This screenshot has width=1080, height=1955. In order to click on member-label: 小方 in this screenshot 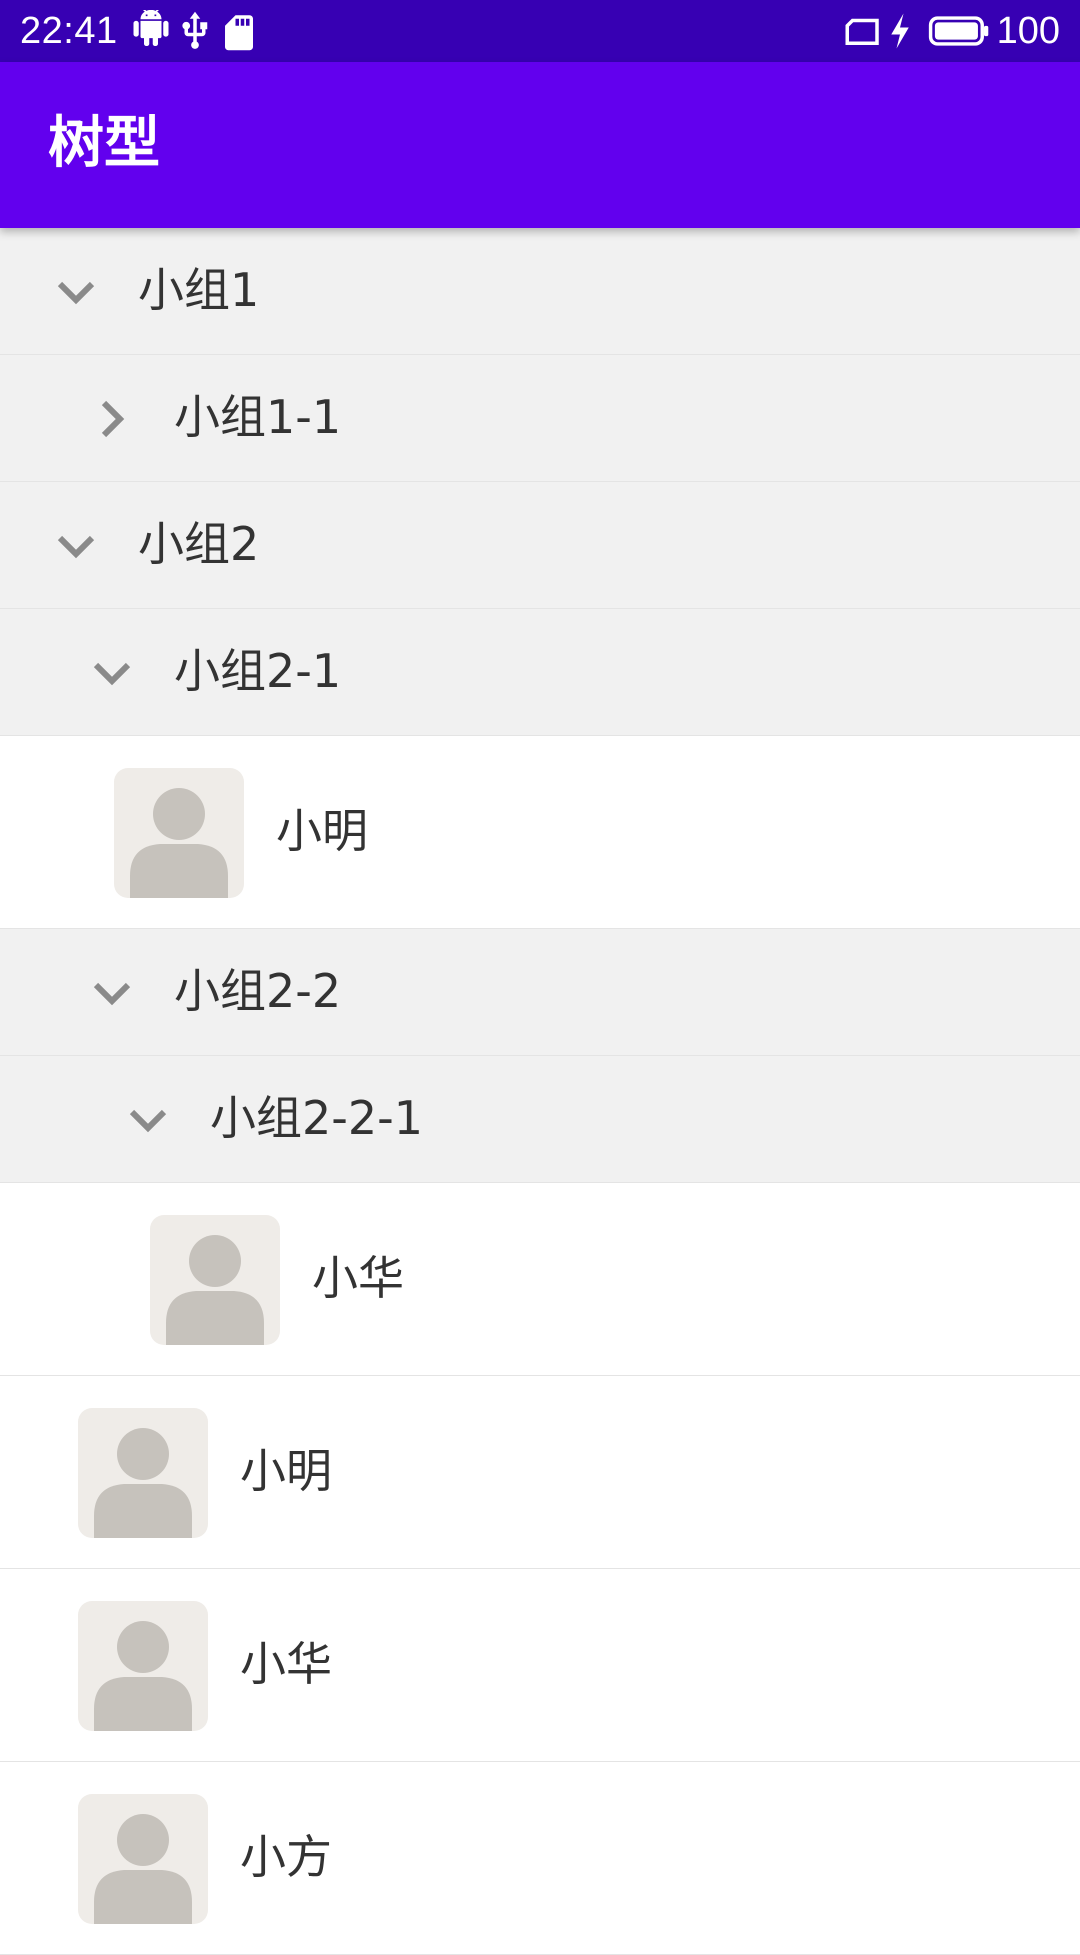, I will do `click(286, 1857)`.